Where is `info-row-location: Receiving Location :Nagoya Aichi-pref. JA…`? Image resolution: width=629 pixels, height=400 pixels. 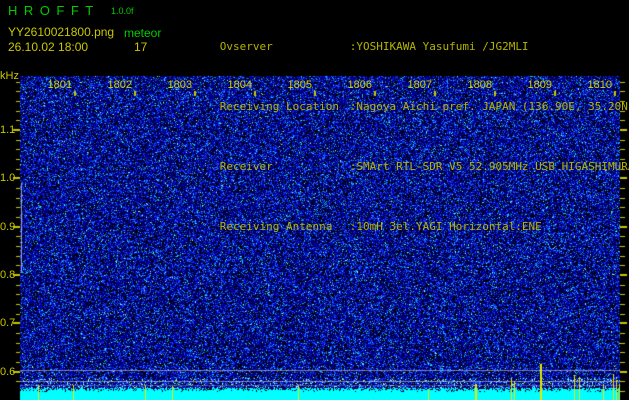 info-row-location: Receiving Location :Nagoya Aichi-pref. JA… is located at coordinates (404, 107).